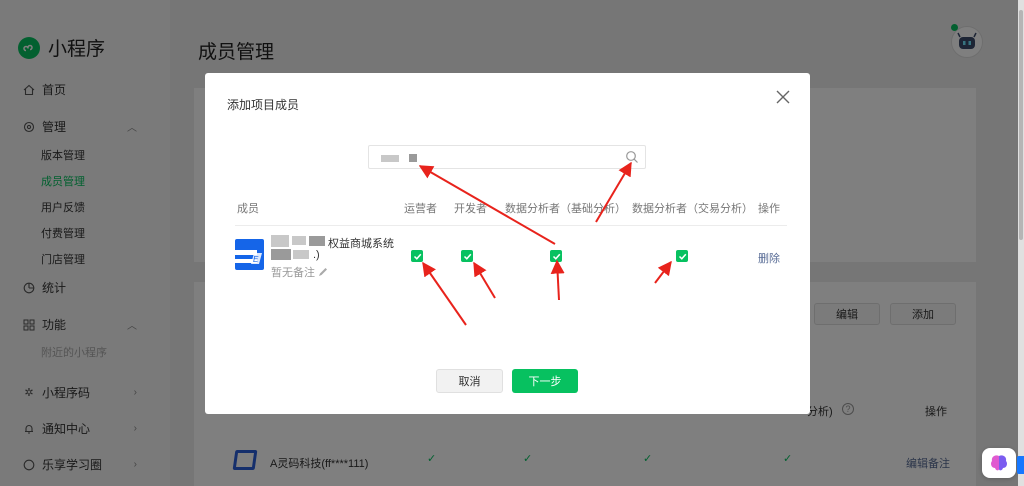 This screenshot has height=486, width=1024. Describe the element at coordinates (769, 258) in the screenshot. I see `delete-member-link: 删除` at that location.